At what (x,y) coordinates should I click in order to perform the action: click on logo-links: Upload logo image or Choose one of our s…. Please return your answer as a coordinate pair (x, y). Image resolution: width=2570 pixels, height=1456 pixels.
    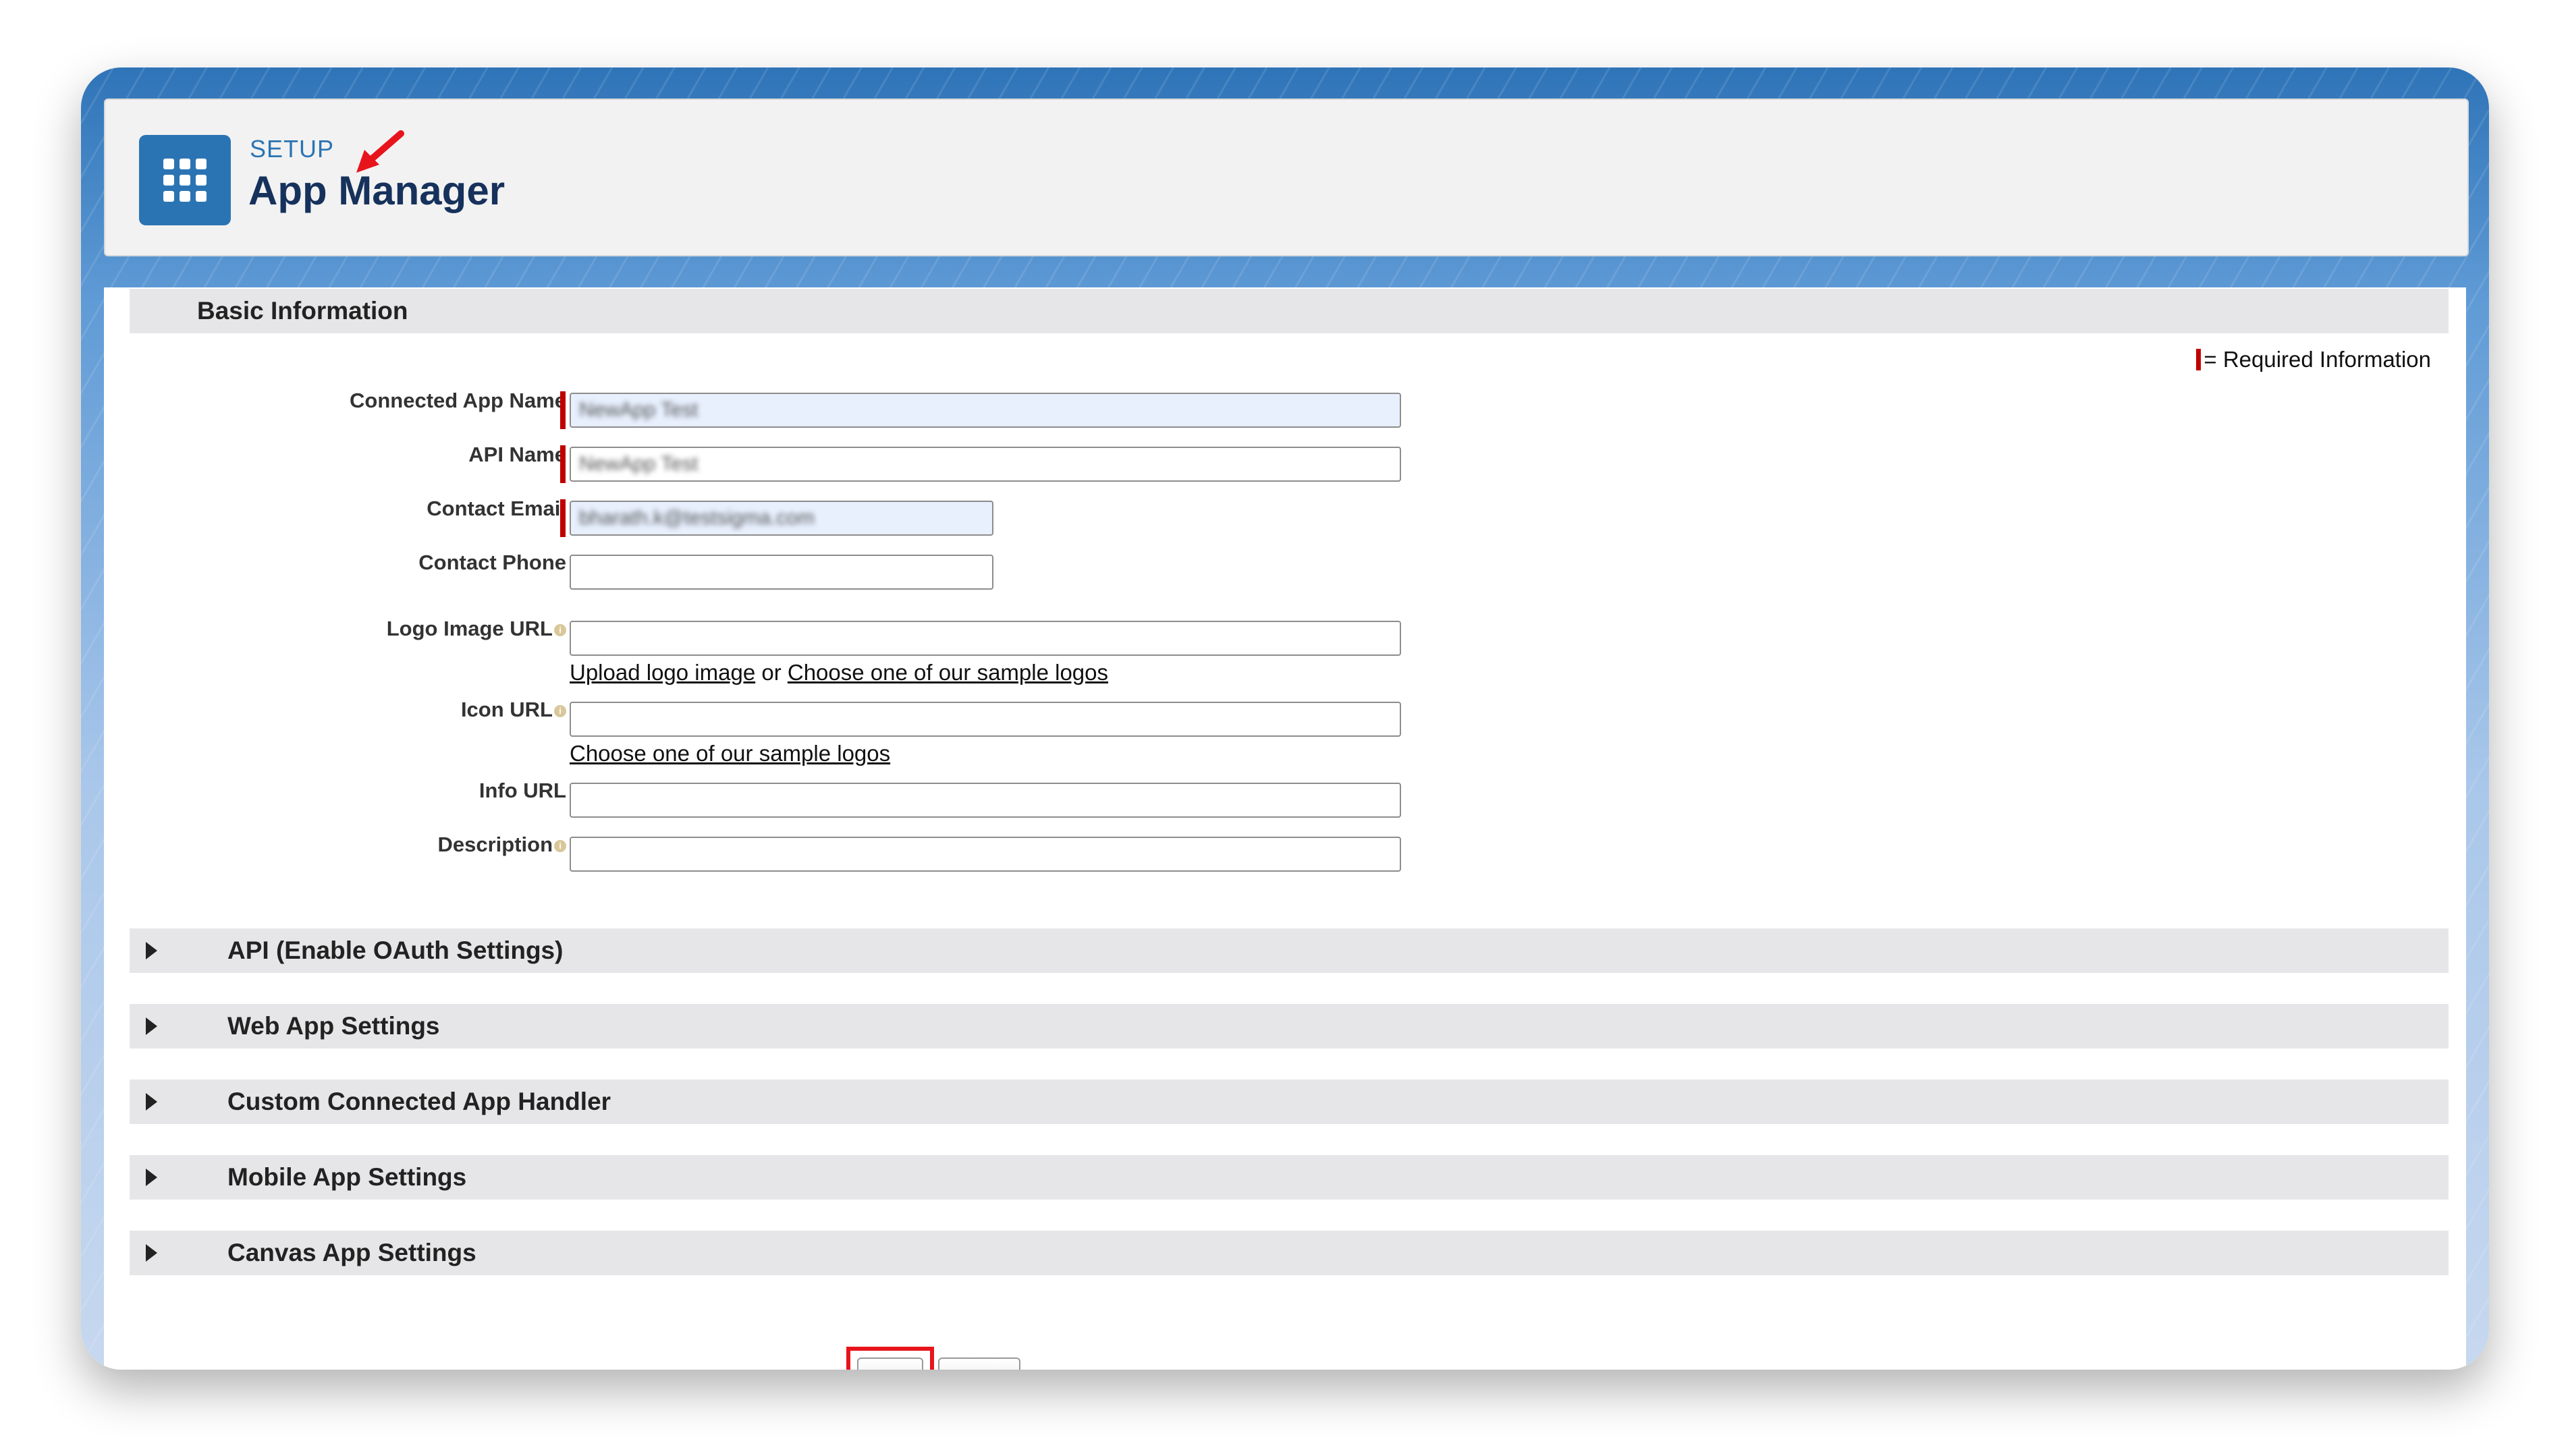
    Looking at the image, I should click on (840, 672).